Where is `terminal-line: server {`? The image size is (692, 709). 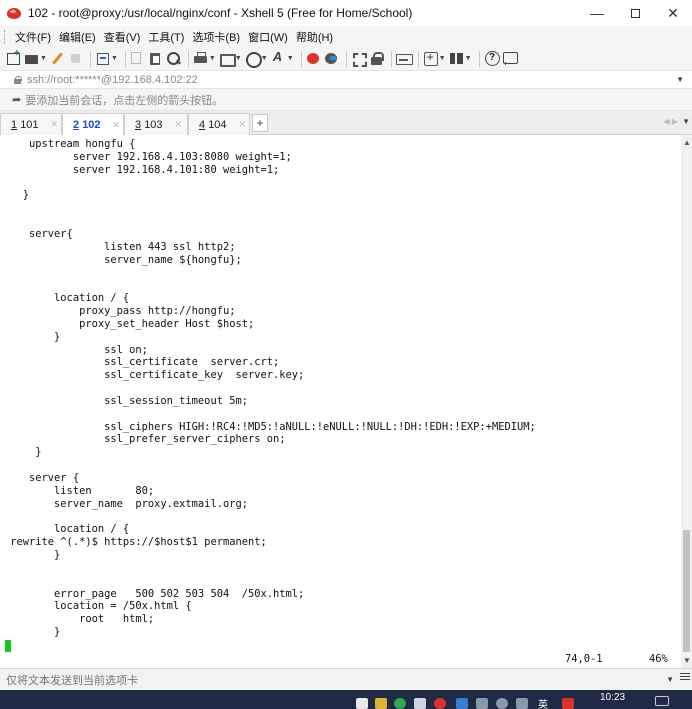 terminal-line: server { is located at coordinates (42, 477).